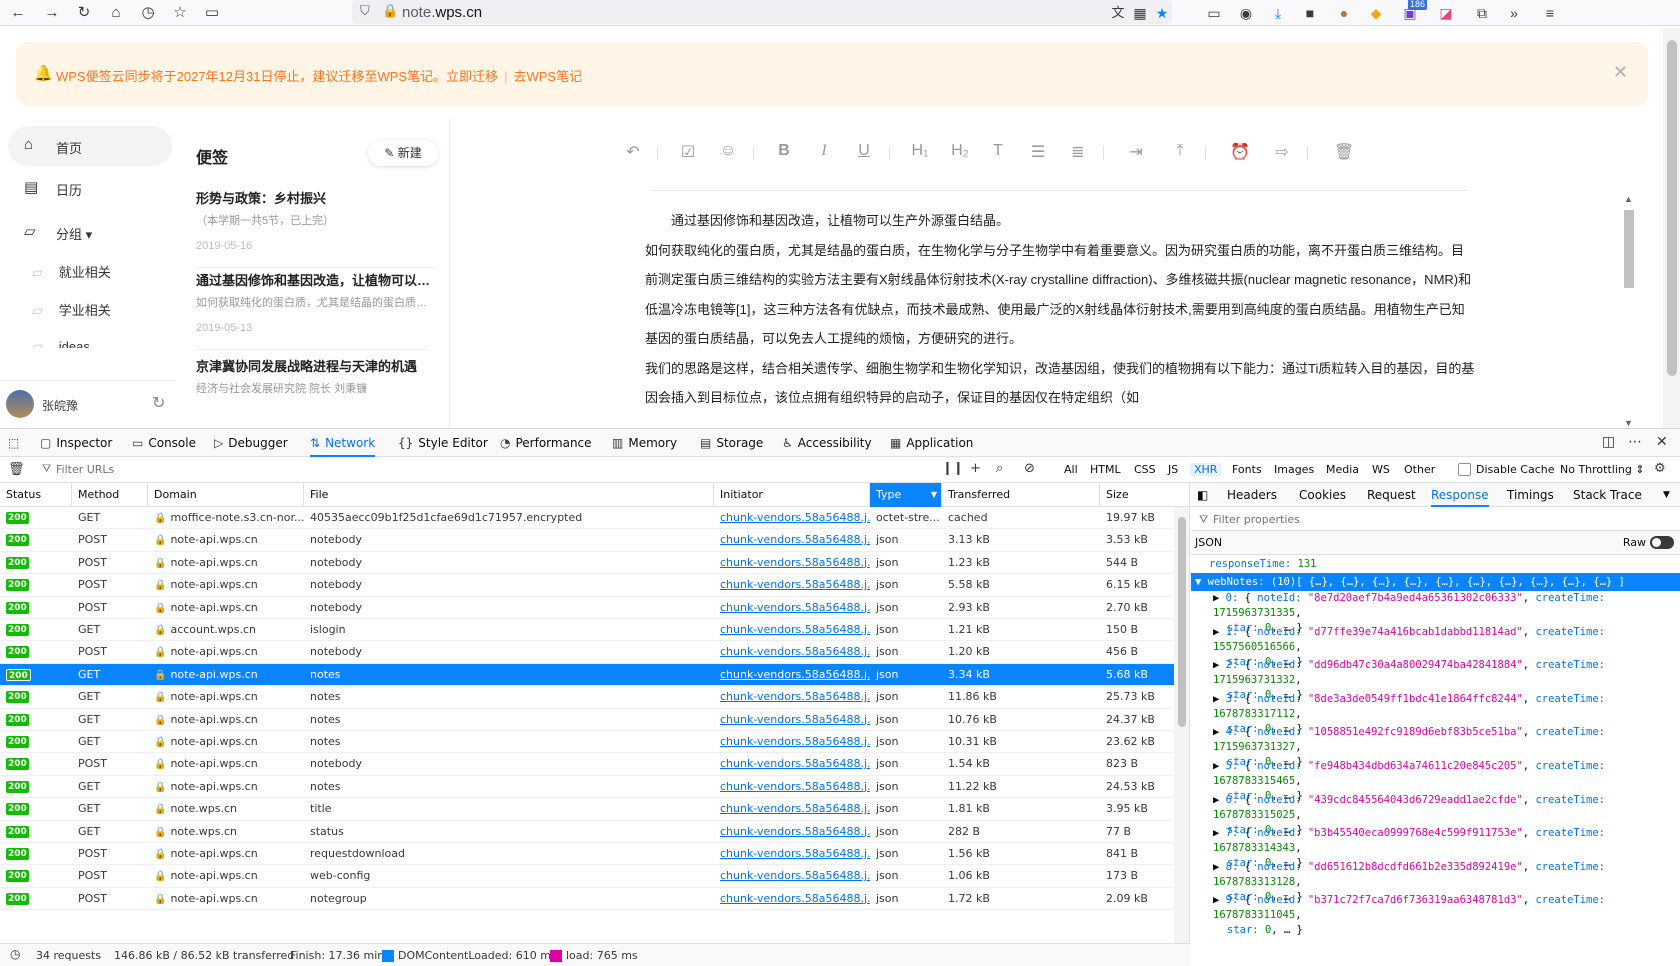 Image resolution: width=1680 pixels, height=966 pixels. I want to click on tab-network: ⇅ Network, so click(343, 443).